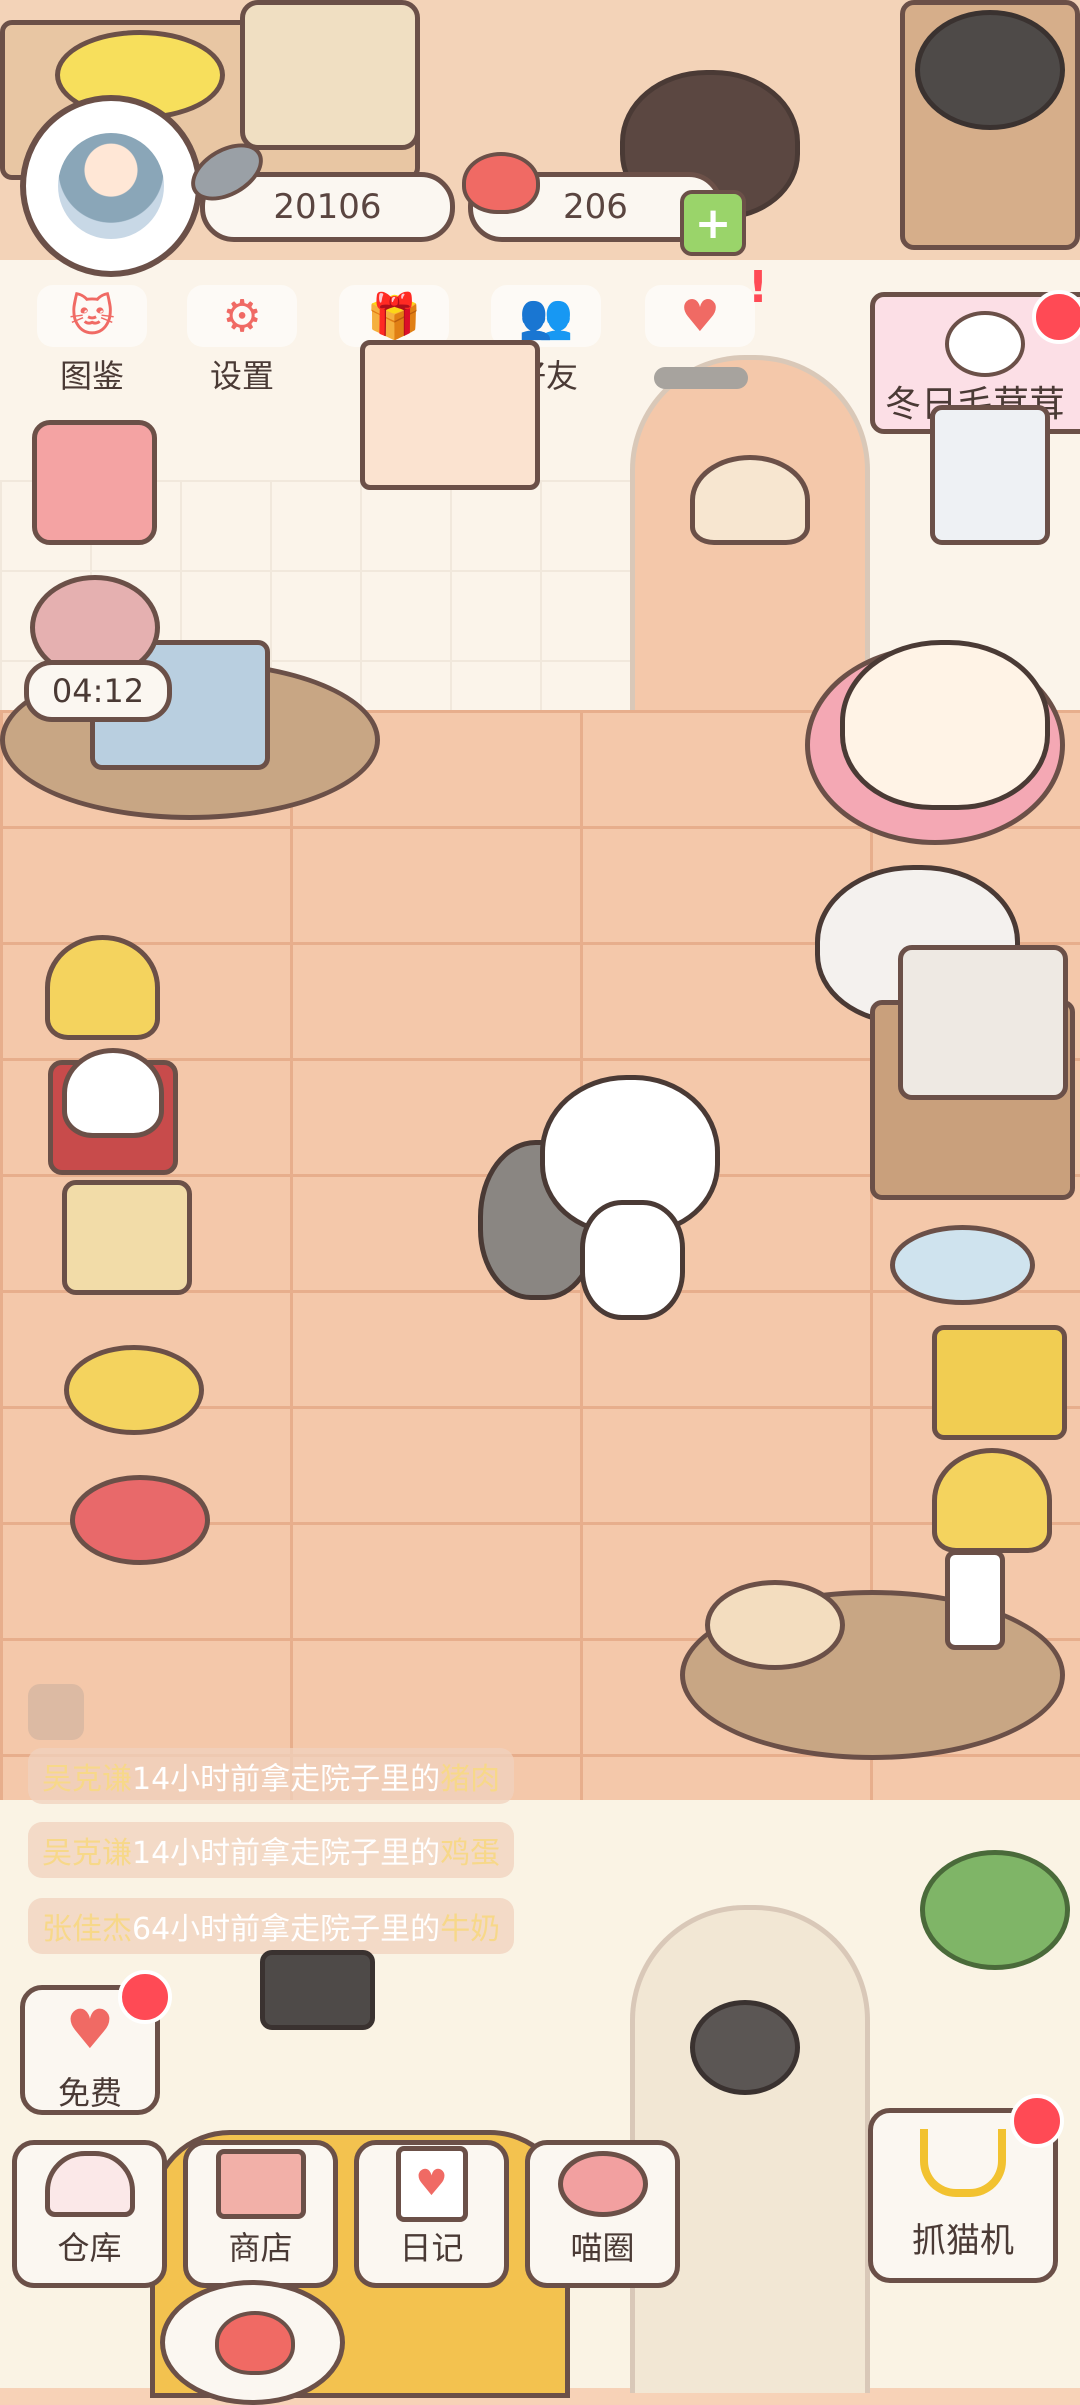 The height and width of the screenshot is (2405, 1080). Describe the element at coordinates (632, 1260) in the screenshot. I see `calico-cat-body` at that location.